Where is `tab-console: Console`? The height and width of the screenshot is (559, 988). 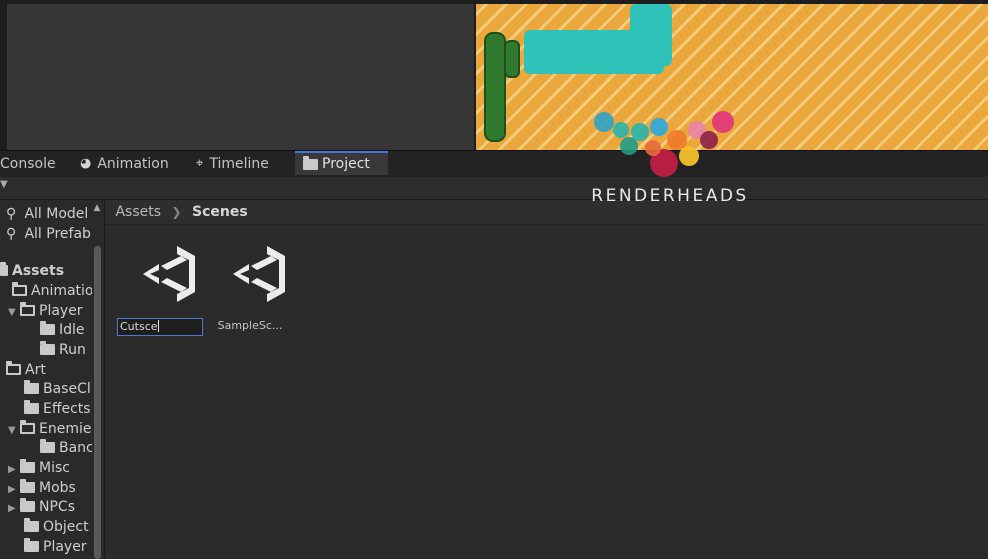
tab-console: Console is located at coordinates (35, 164).